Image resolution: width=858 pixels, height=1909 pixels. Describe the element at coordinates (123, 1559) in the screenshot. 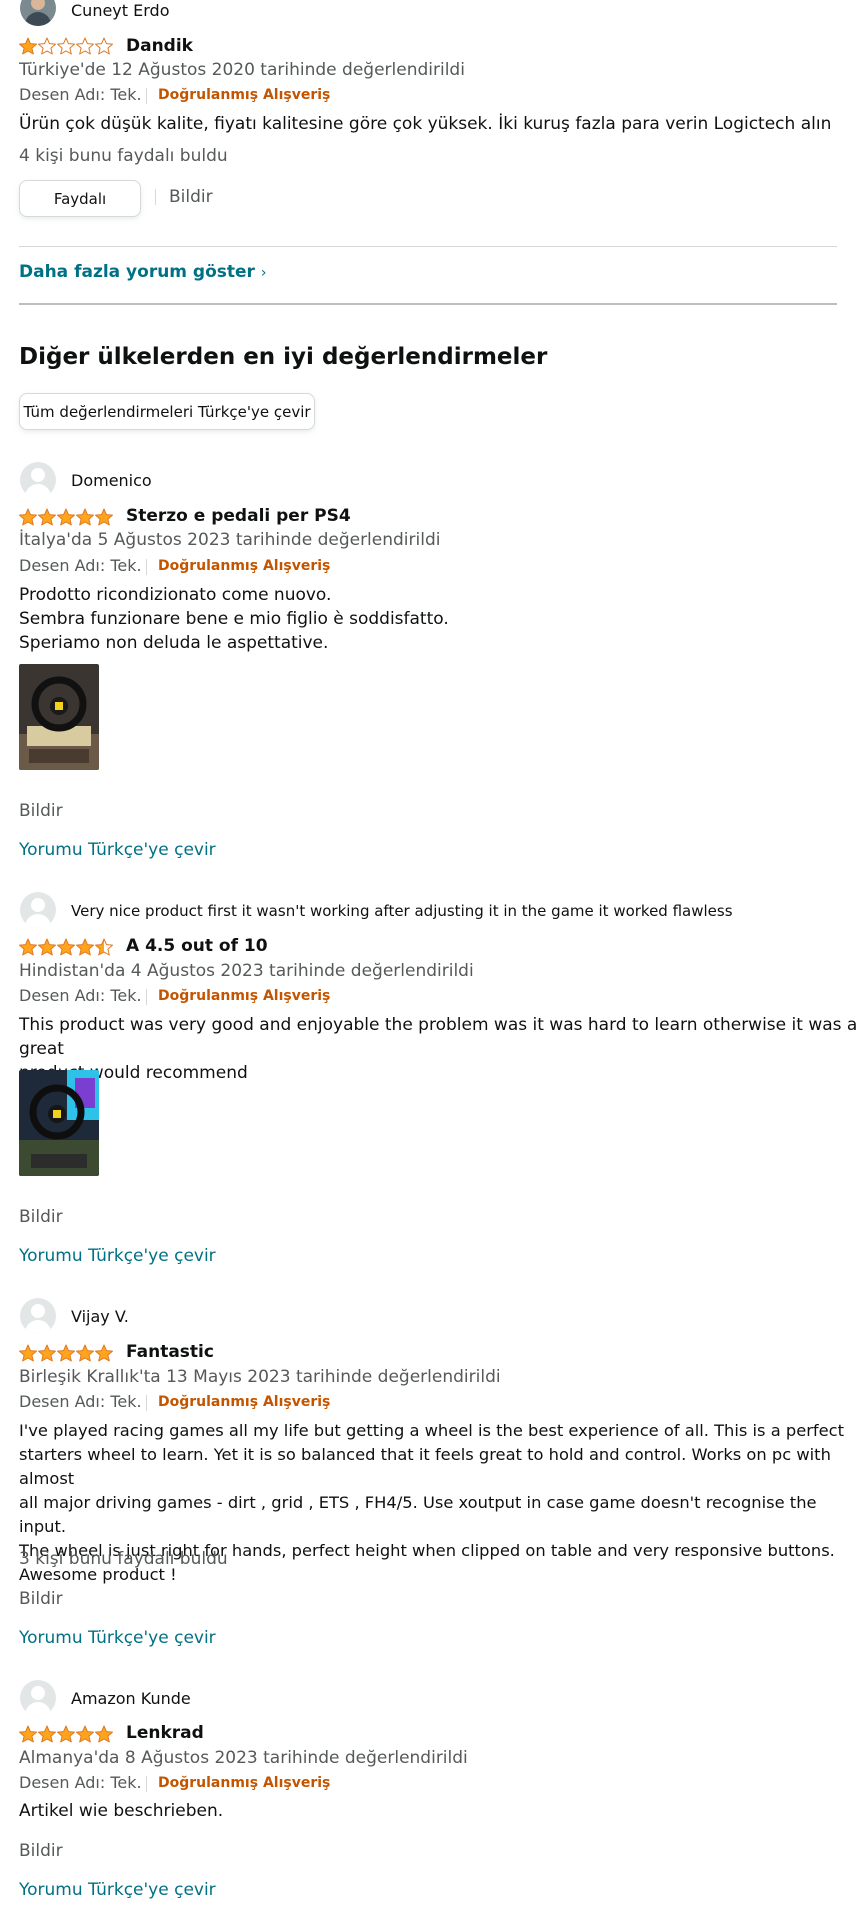

I see `helpful-count: 3 kişi bunu faydalı buldu` at that location.